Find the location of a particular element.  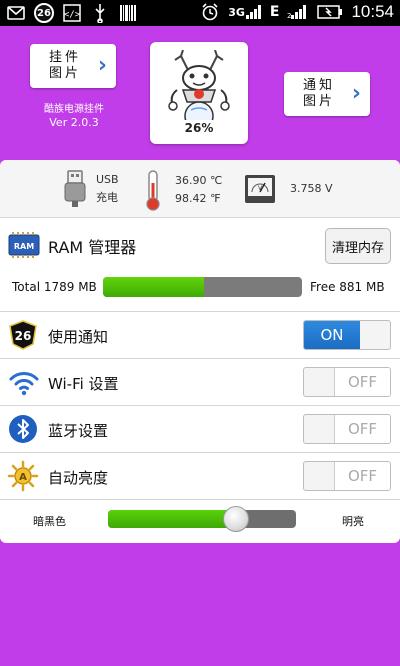

notification-badge-text: 26 is located at coordinates (23, 336).